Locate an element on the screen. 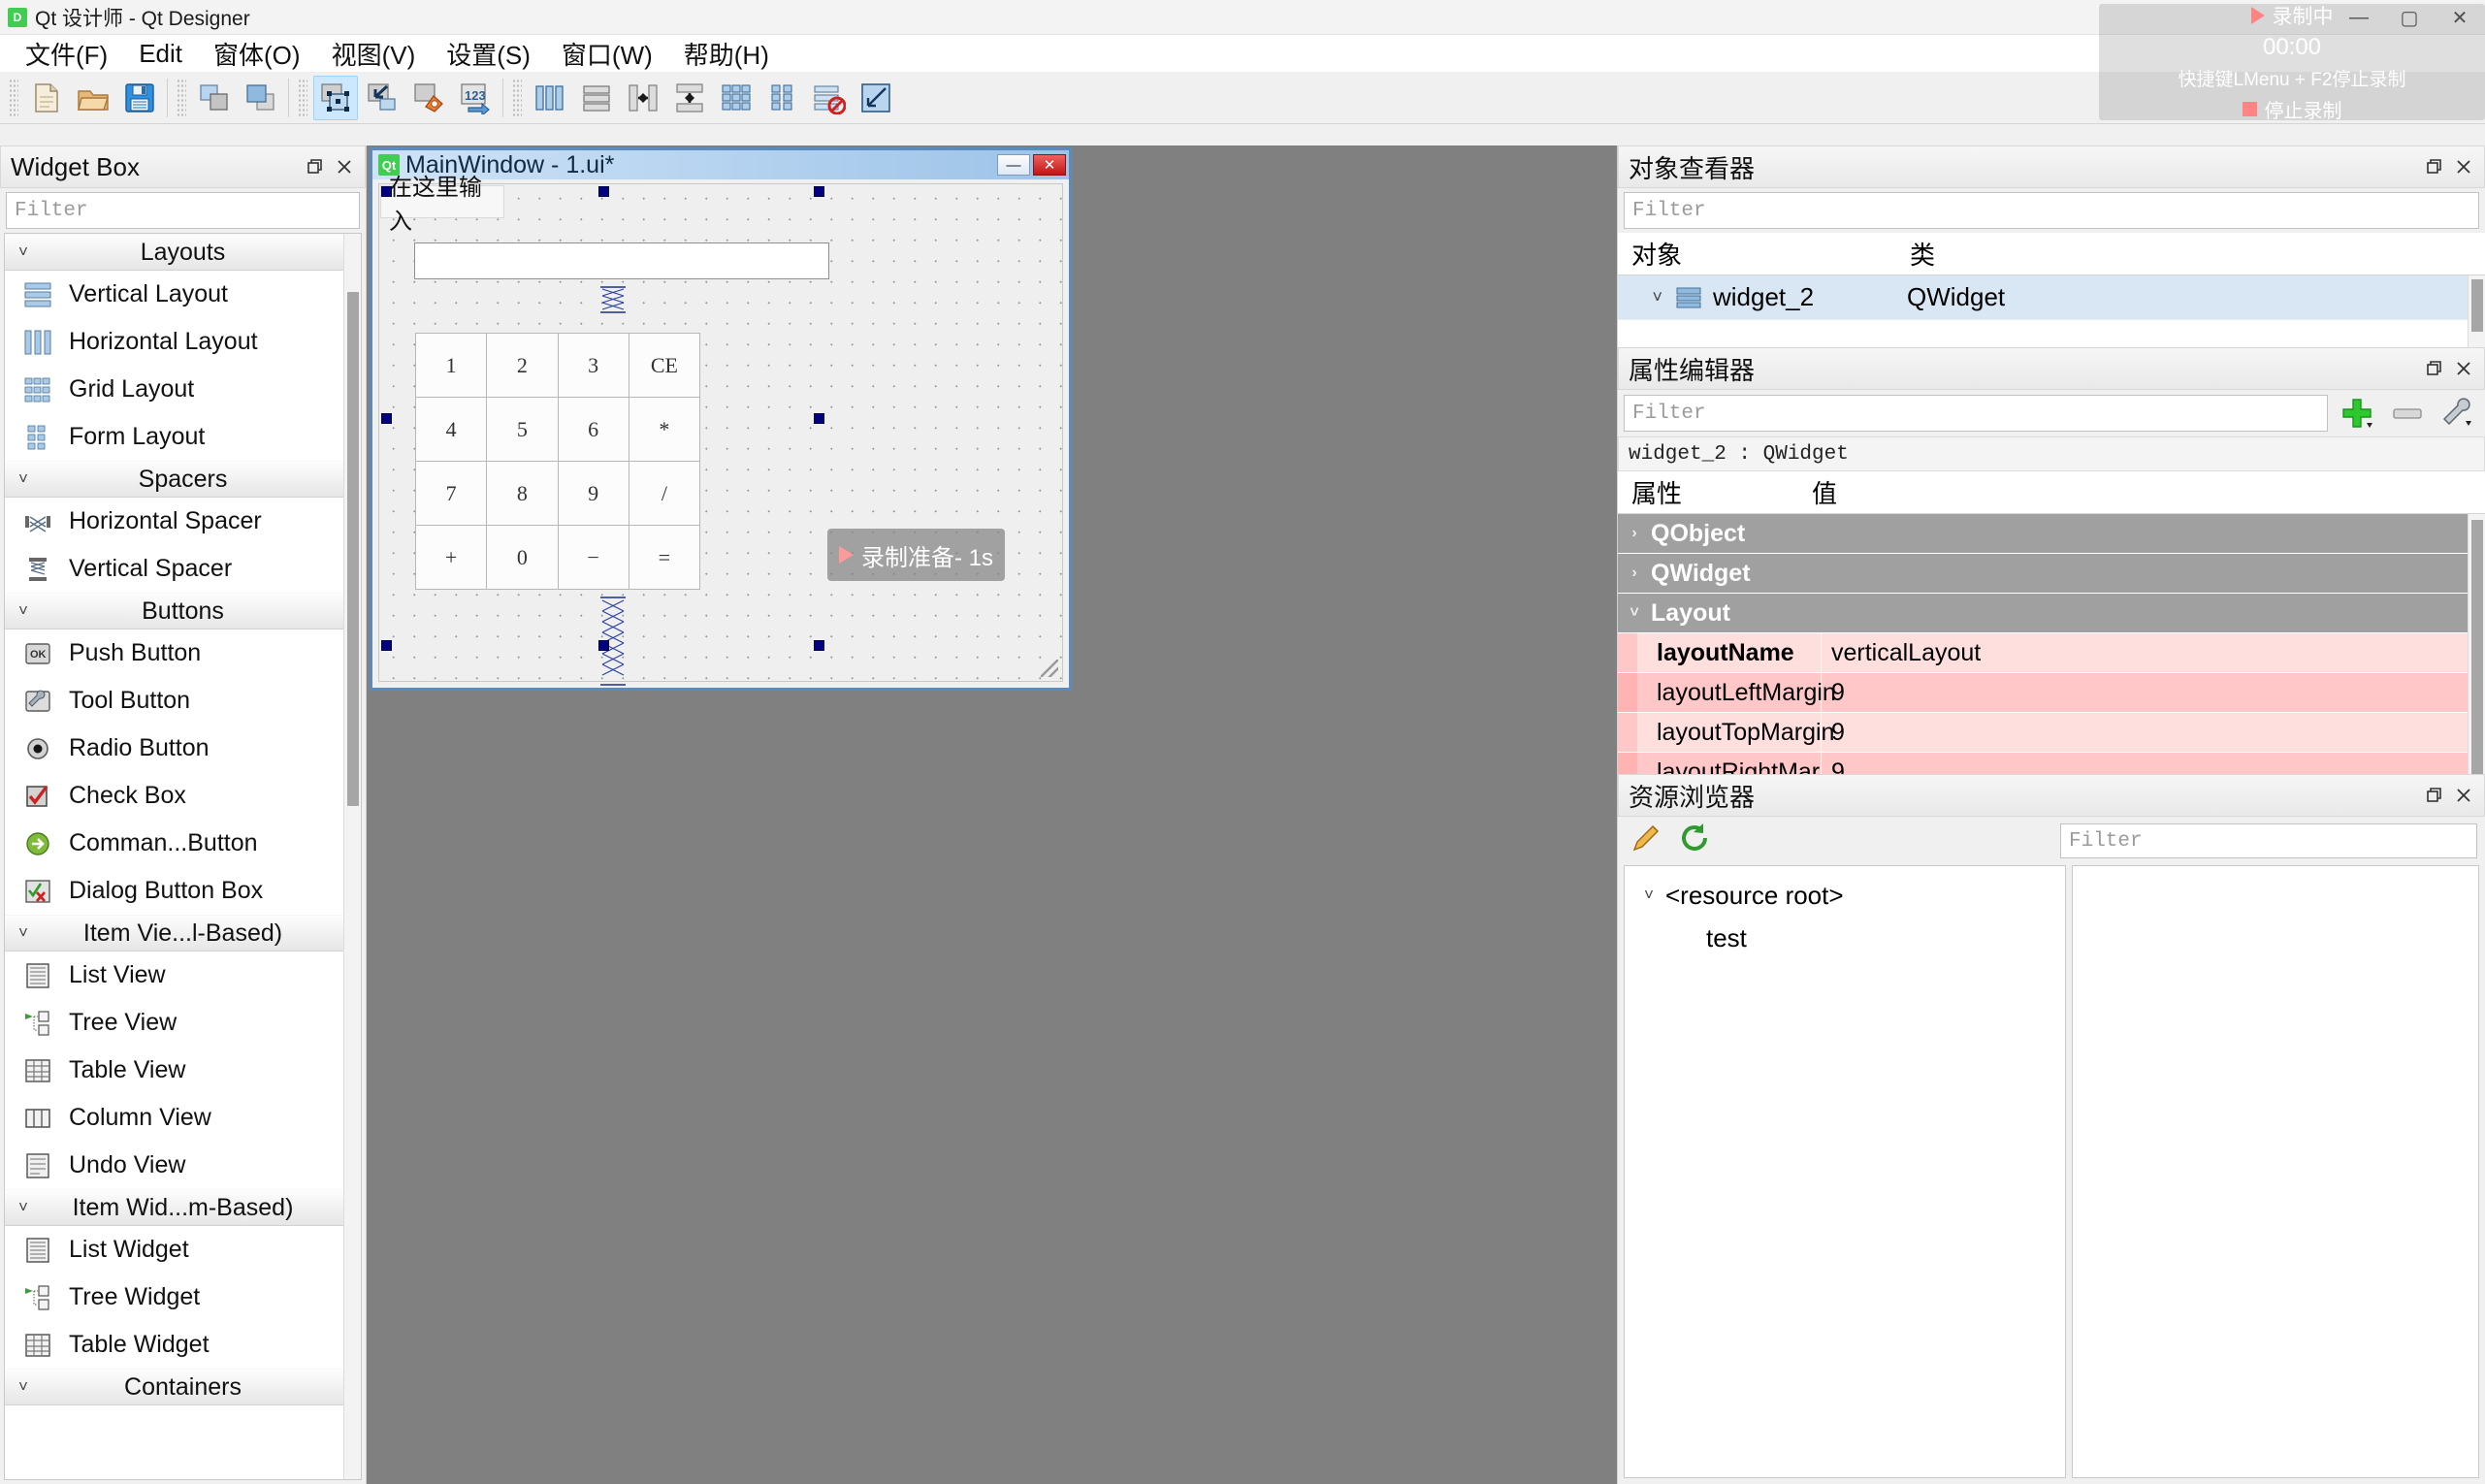 The width and height of the screenshot is (2485, 1484). widget-item-tree-view: Tree View is located at coordinates (183, 1023).